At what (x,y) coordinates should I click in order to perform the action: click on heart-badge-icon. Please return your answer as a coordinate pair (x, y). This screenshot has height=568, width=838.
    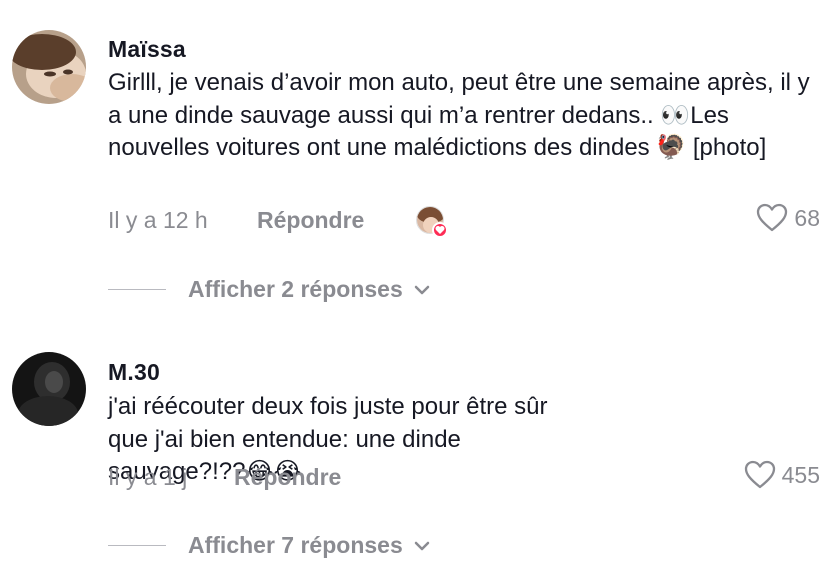
    Looking at the image, I should click on (440, 230).